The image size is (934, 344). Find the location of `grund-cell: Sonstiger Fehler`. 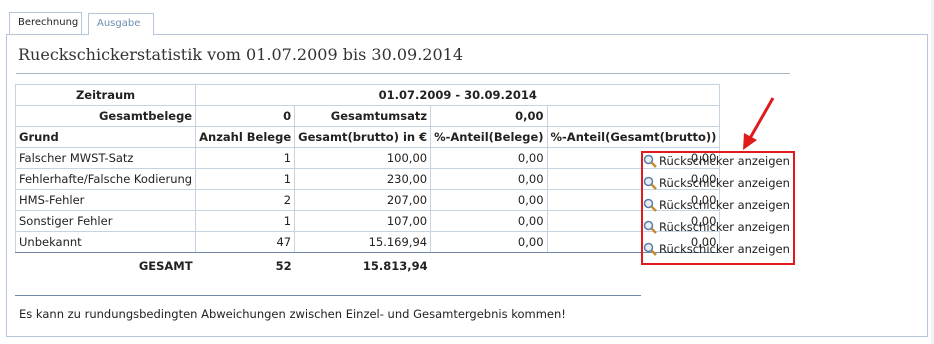

grund-cell: Sonstiger Fehler is located at coordinates (105, 221).